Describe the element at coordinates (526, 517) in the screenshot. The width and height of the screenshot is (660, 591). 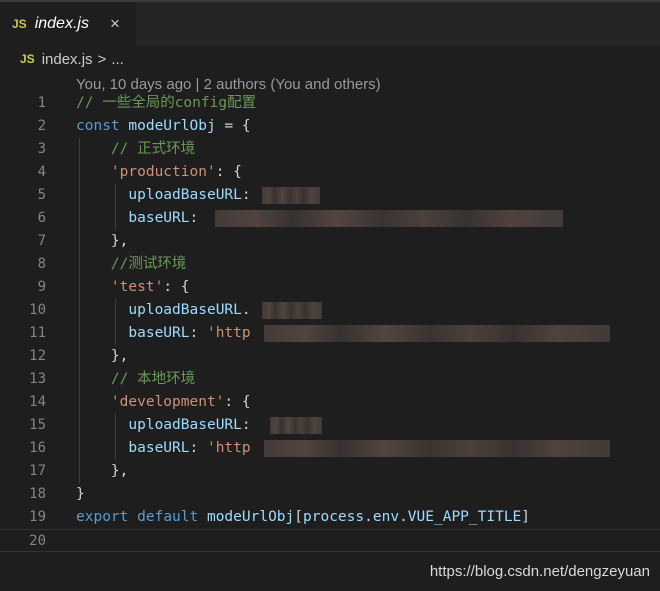
I see `punctuation: ]` at that location.